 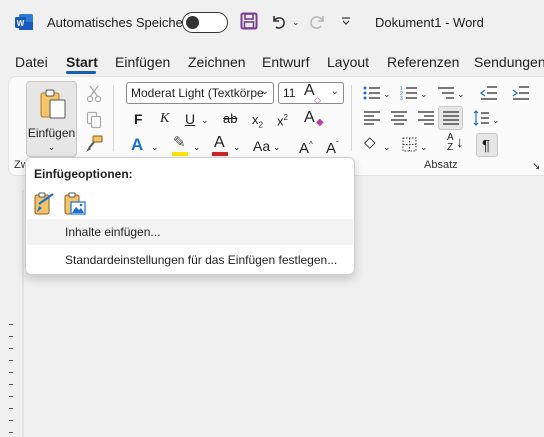 I want to click on redo-icon, so click(x=317, y=22).